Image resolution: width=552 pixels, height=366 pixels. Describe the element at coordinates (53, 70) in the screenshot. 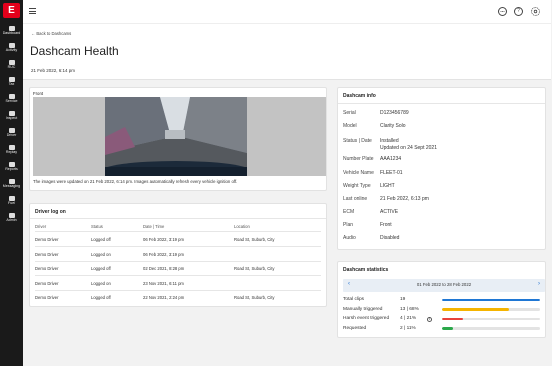

I see `page-date: 21 Feb 2022, 6:14 pm` at that location.